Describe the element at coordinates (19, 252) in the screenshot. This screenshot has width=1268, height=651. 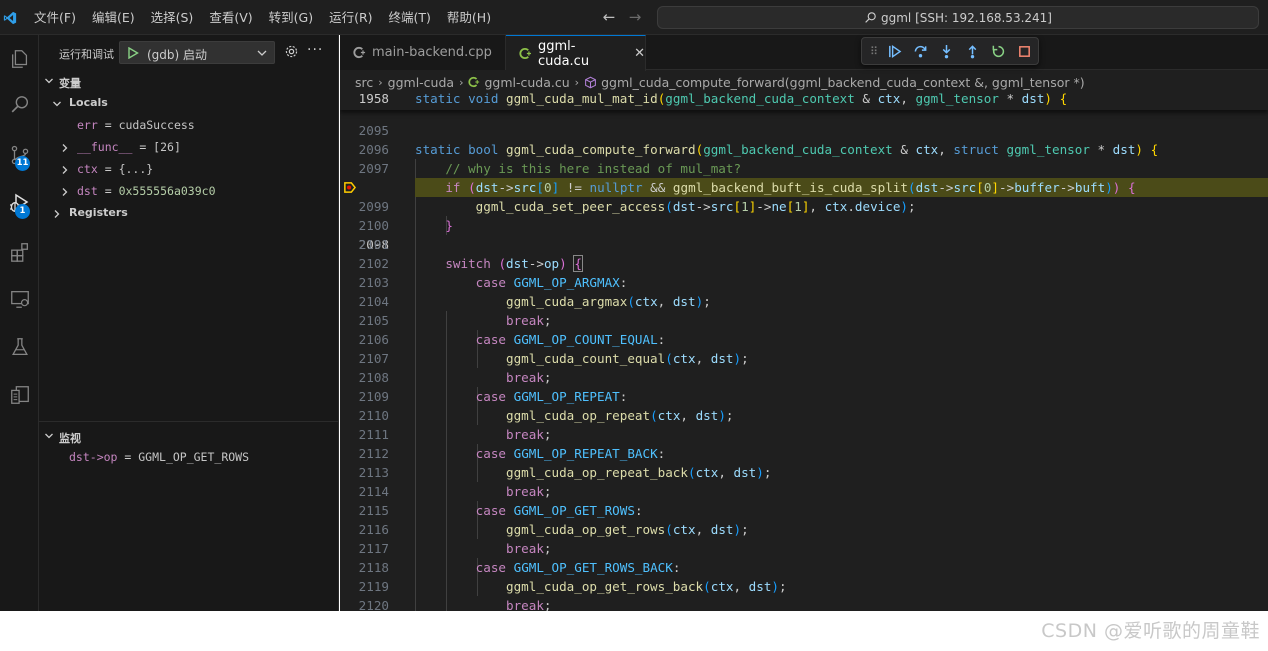
I see `extensions-icon` at that location.